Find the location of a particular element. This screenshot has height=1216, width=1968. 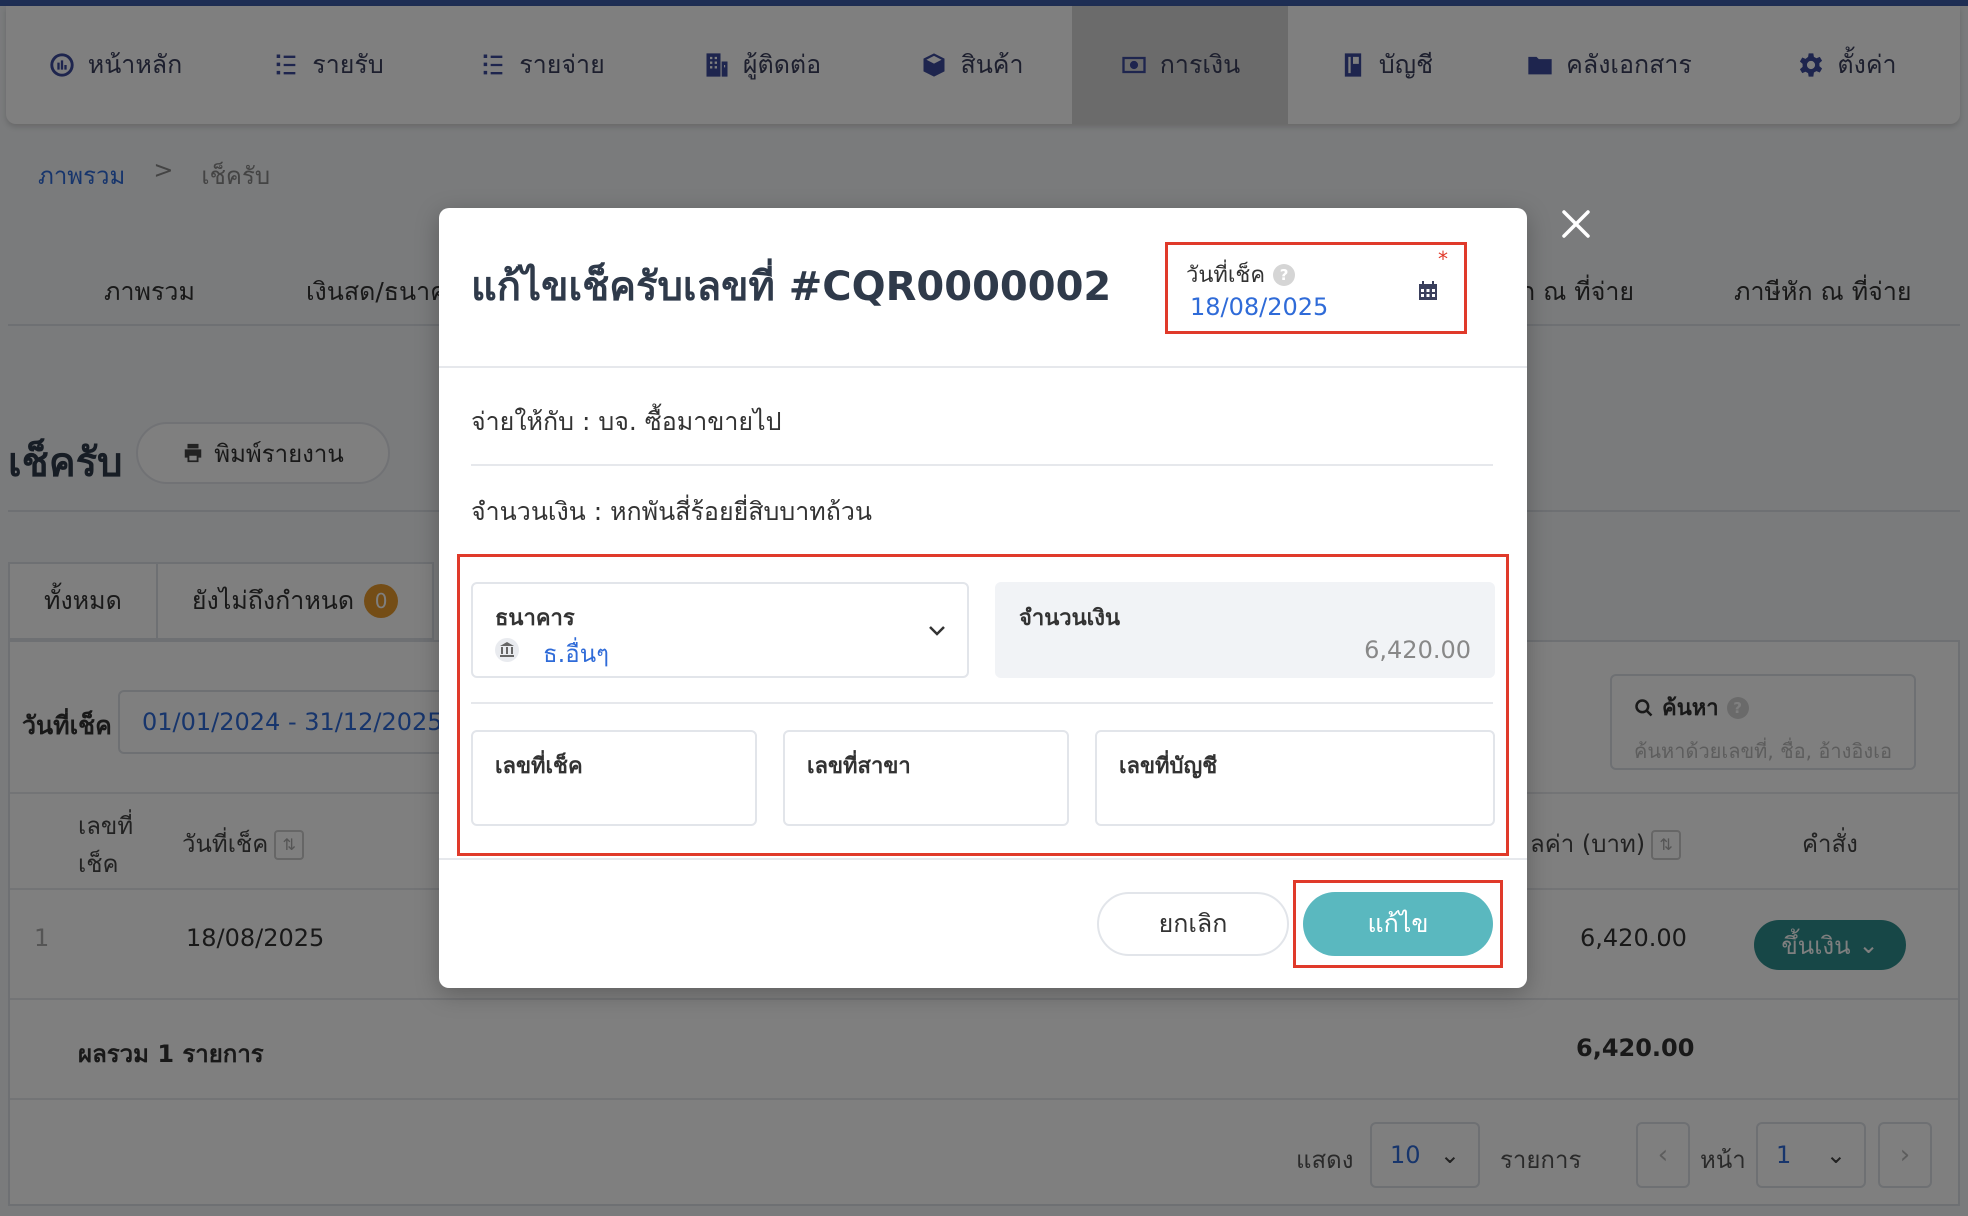

check-number-label: เลขที่เช็ค is located at coordinates (539, 766).